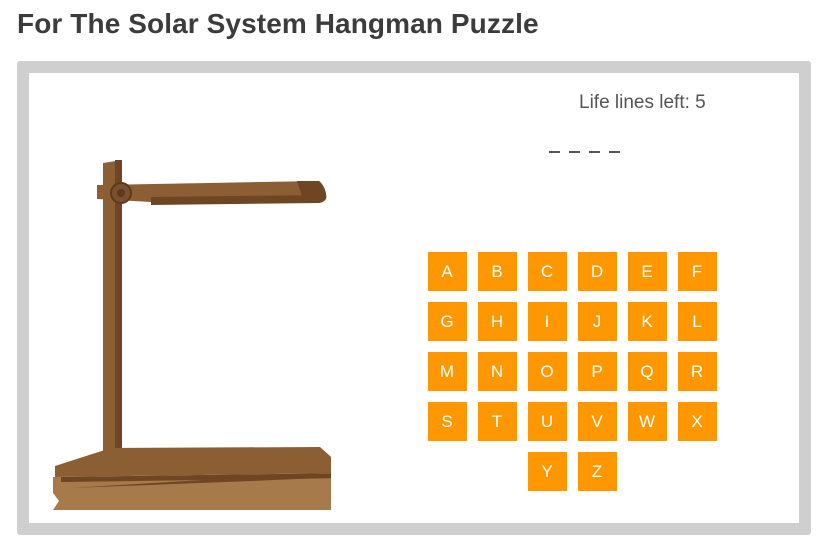 Image resolution: width=820 pixels, height=547 pixels. I want to click on letter-key-t: T, so click(497, 421).